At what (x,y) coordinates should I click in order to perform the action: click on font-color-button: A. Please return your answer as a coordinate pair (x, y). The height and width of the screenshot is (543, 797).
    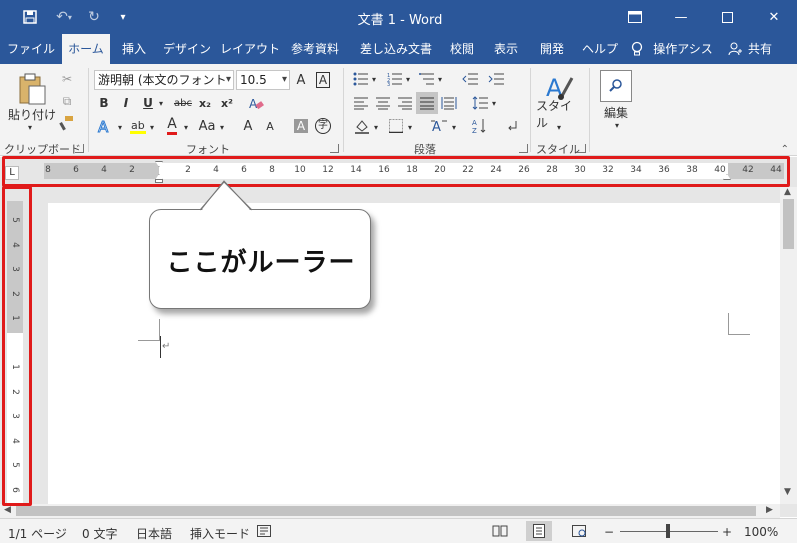
    Looking at the image, I should click on (172, 126).